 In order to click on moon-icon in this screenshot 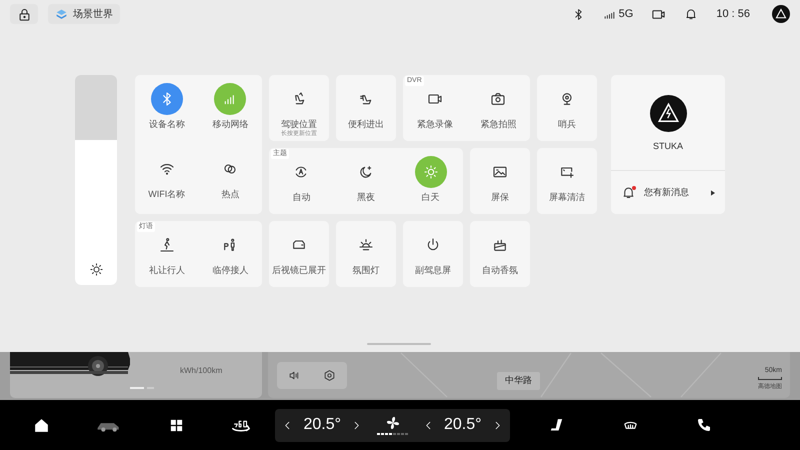, I will do `click(366, 172)`.